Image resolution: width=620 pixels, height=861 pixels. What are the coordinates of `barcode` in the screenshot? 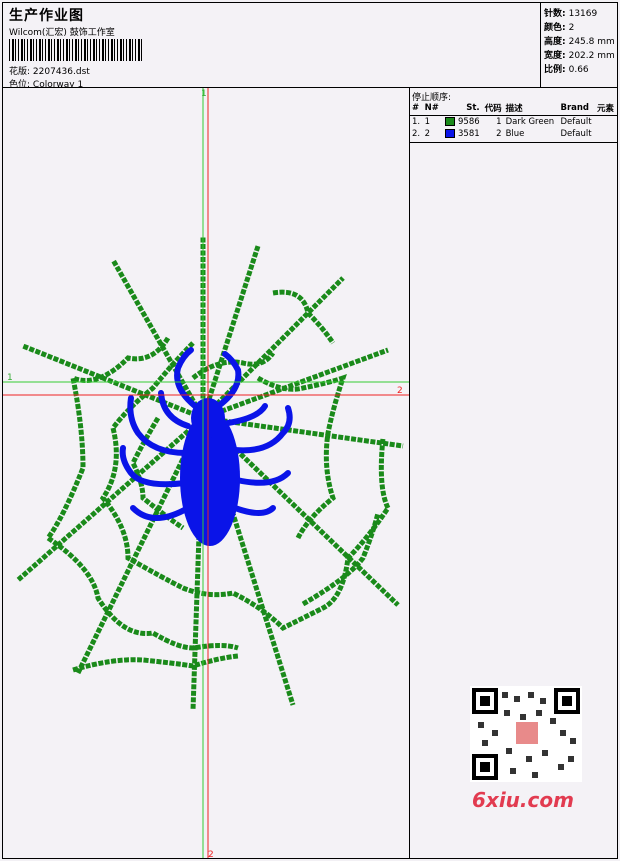 It's located at (76, 50).